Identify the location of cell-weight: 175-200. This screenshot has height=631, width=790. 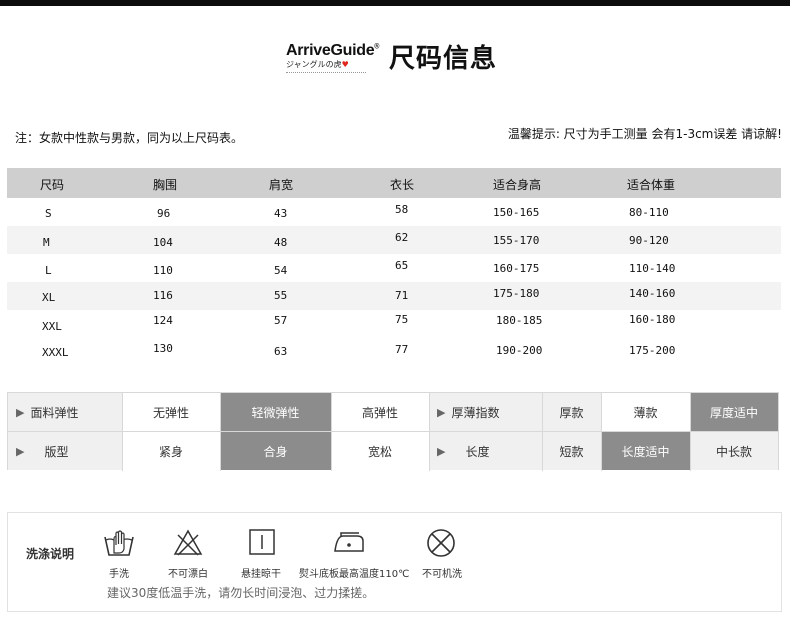
(652, 350).